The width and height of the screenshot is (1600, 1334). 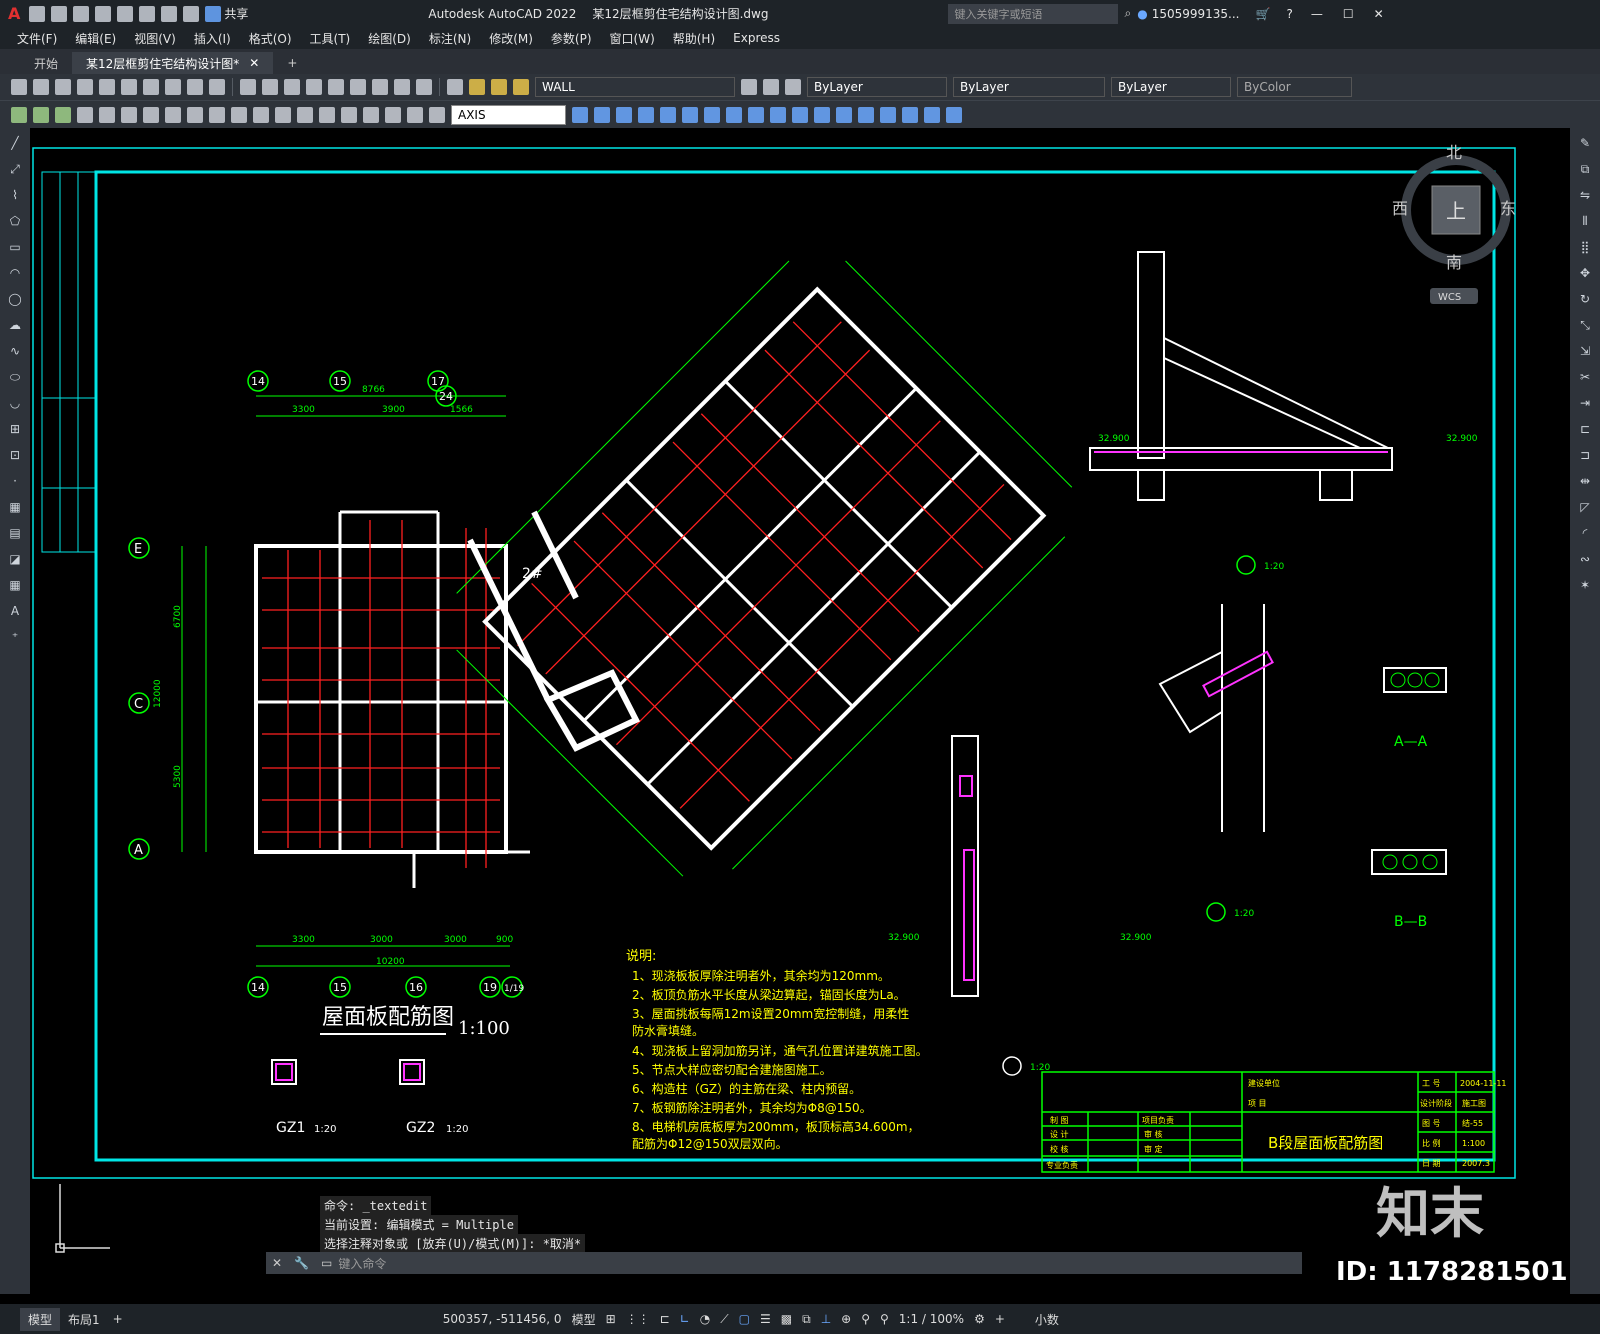 What do you see at coordinates (1585, 559) in the screenshot?
I see `blend-icon: ∾` at bounding box center [1585, 559].